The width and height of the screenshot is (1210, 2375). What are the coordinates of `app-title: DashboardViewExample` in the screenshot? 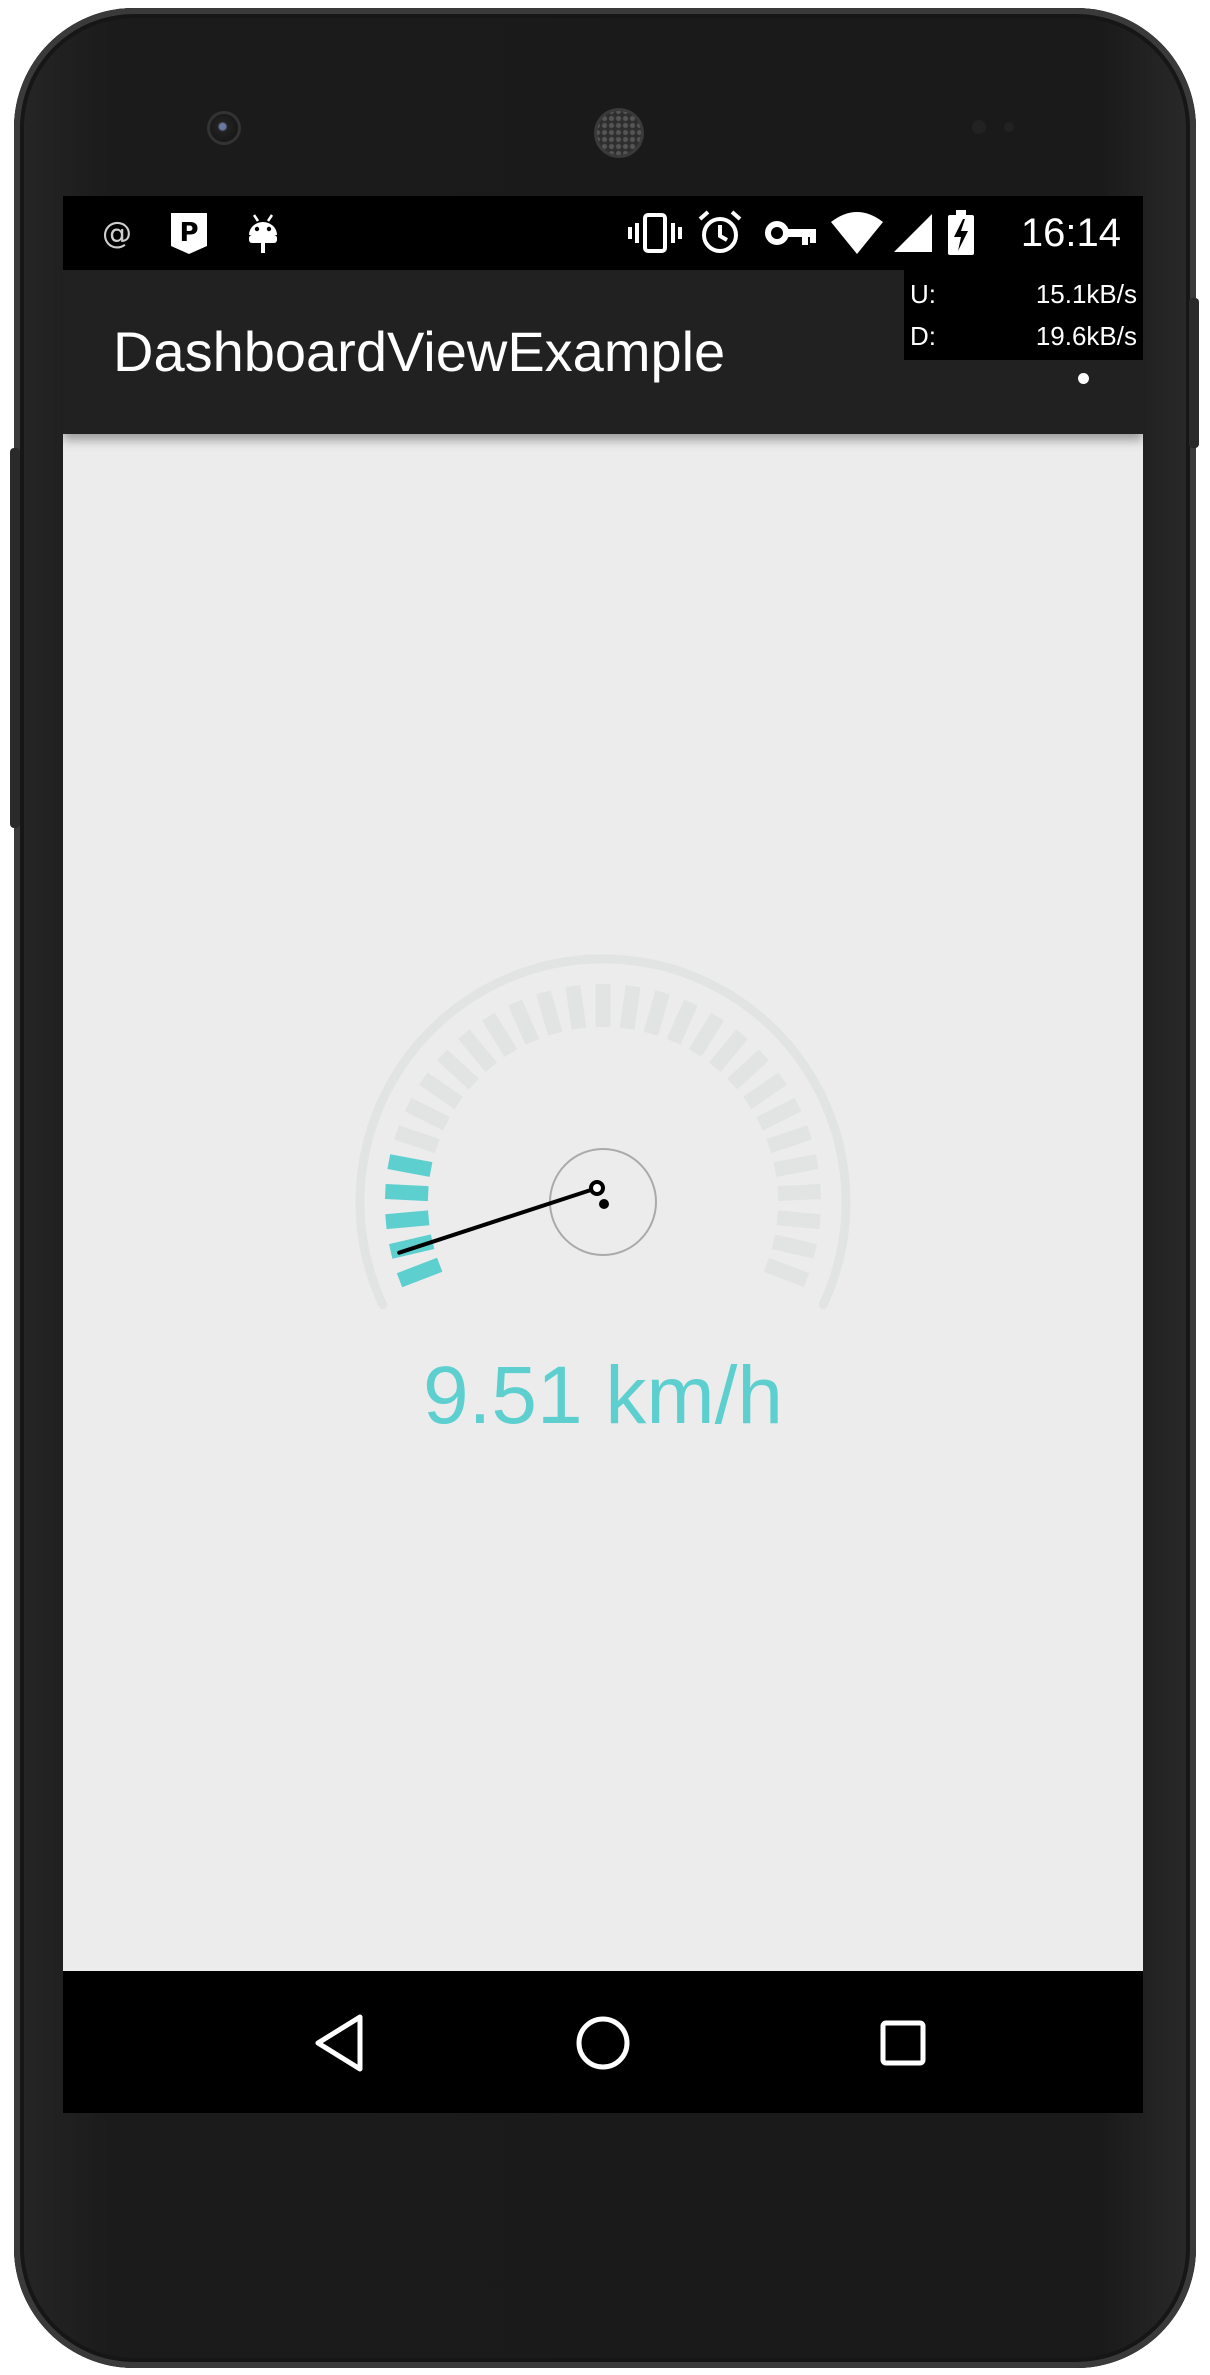 It's located at (419, 351).